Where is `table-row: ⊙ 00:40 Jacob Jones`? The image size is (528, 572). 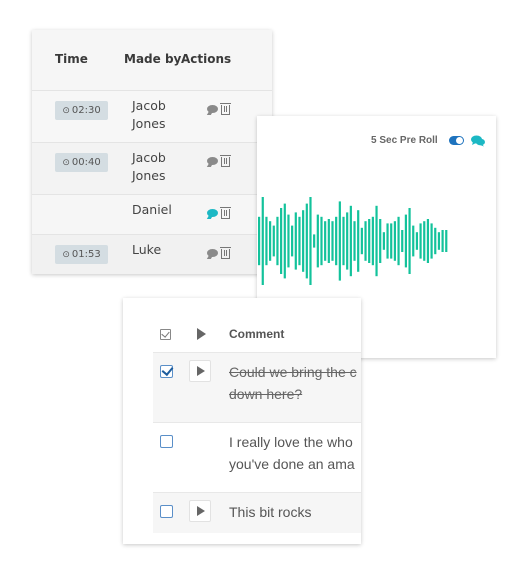
table-row: ⊙ 00:40 Jacob Jones is located at coordinates (152, 168).